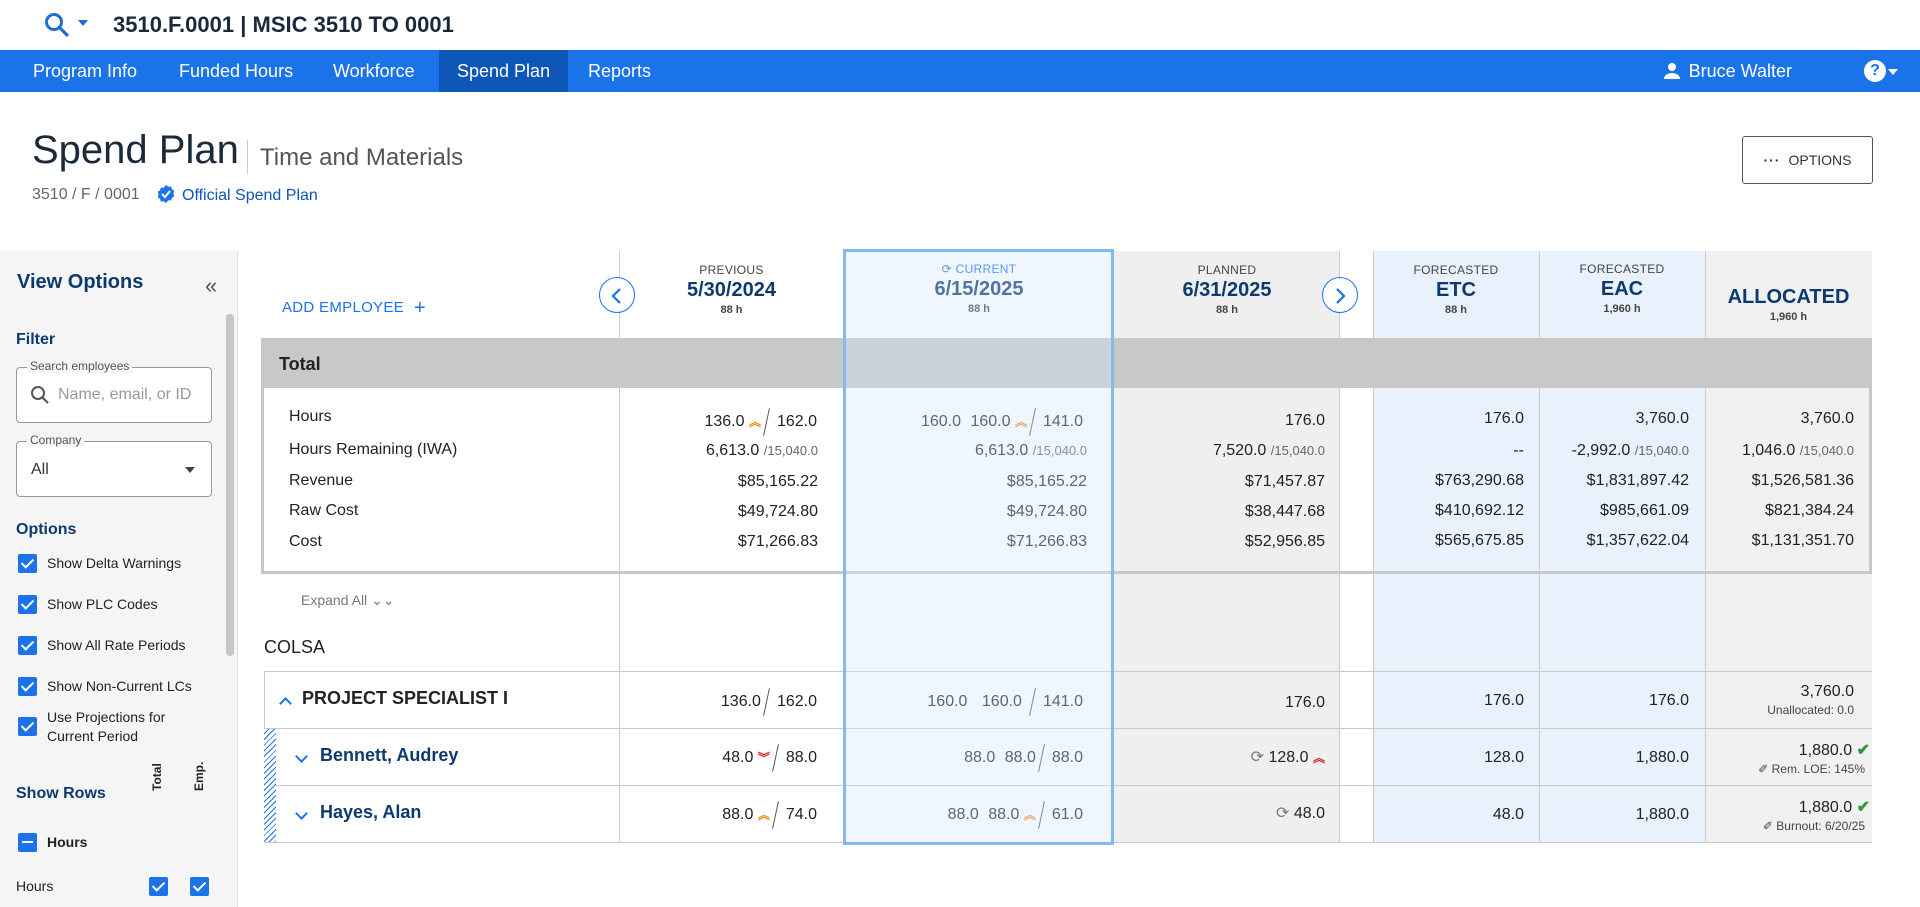  I want to click on total-hours-allocated: 3,760.0, so click(1827, 418).